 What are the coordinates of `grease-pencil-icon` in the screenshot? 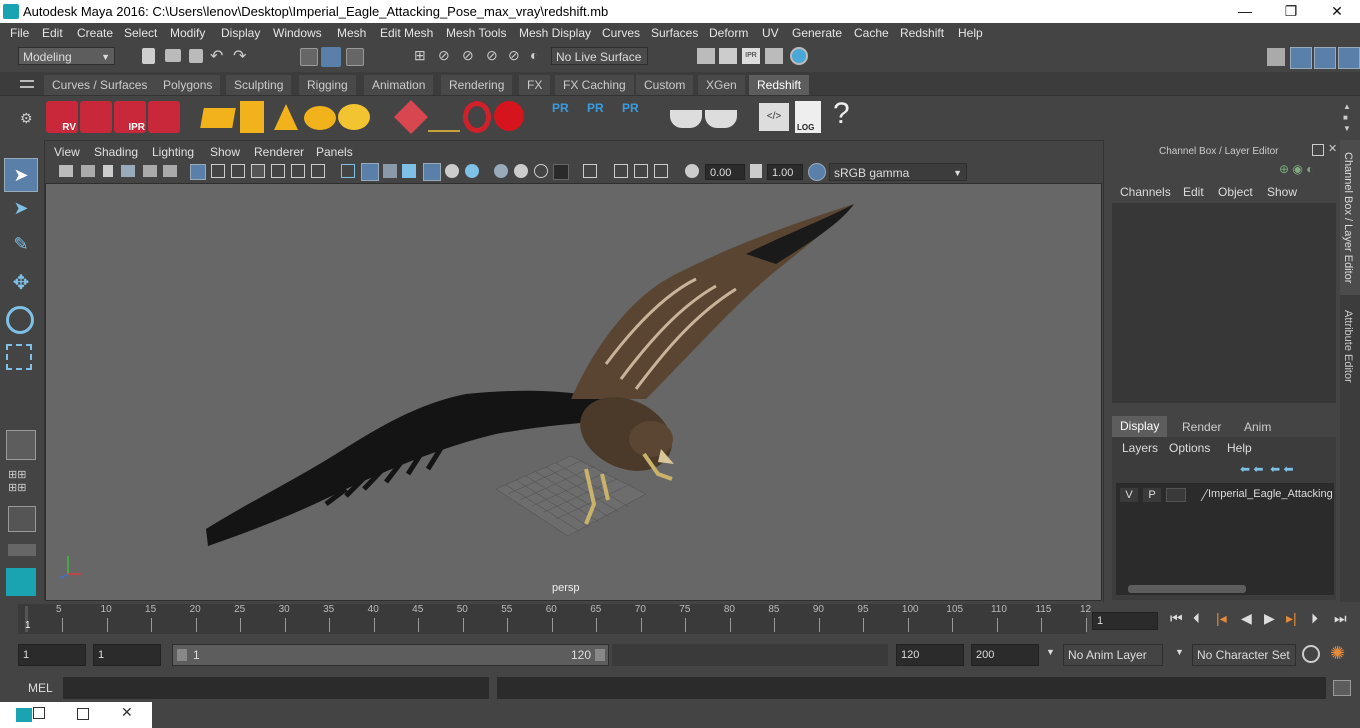 It's located at (170, 171).